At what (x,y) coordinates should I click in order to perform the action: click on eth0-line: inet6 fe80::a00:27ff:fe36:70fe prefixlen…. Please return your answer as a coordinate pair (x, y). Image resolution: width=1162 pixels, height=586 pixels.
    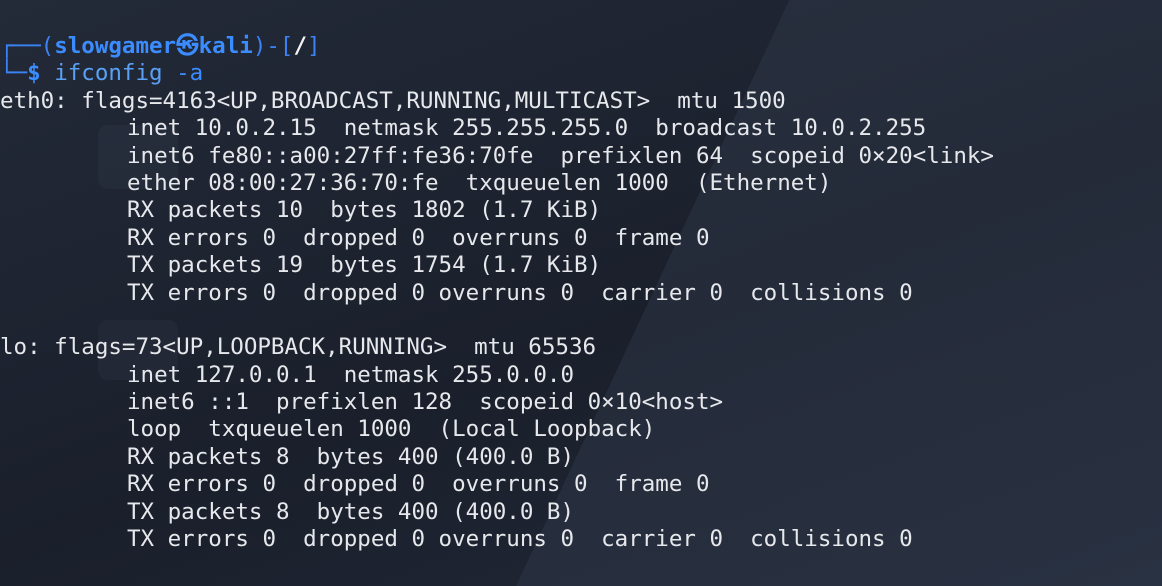
    Looking at the image, I should click on (560, 155).